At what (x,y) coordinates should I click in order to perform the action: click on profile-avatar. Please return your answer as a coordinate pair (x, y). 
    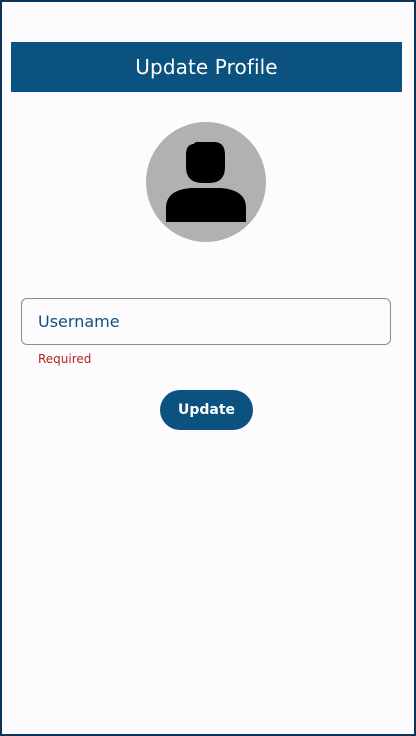
    Looking at the image, I should click on (206, 182).